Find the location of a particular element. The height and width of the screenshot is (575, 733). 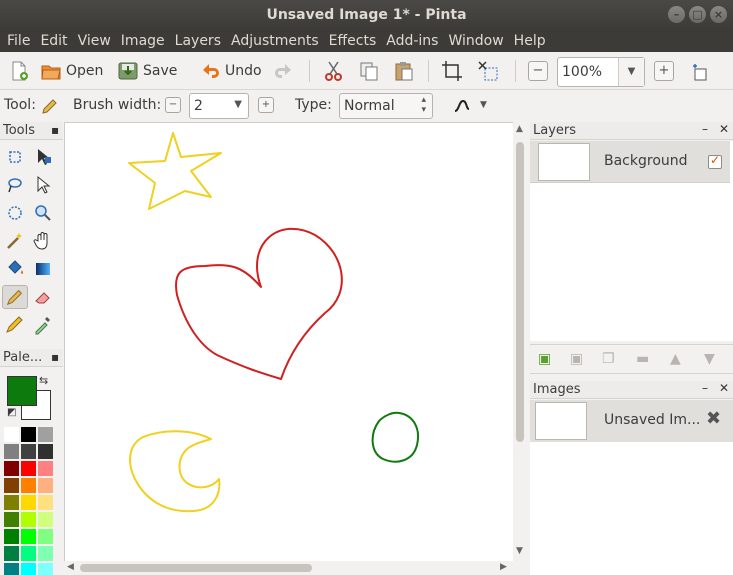

tool-color-picker is located at coordinates (43, 325).